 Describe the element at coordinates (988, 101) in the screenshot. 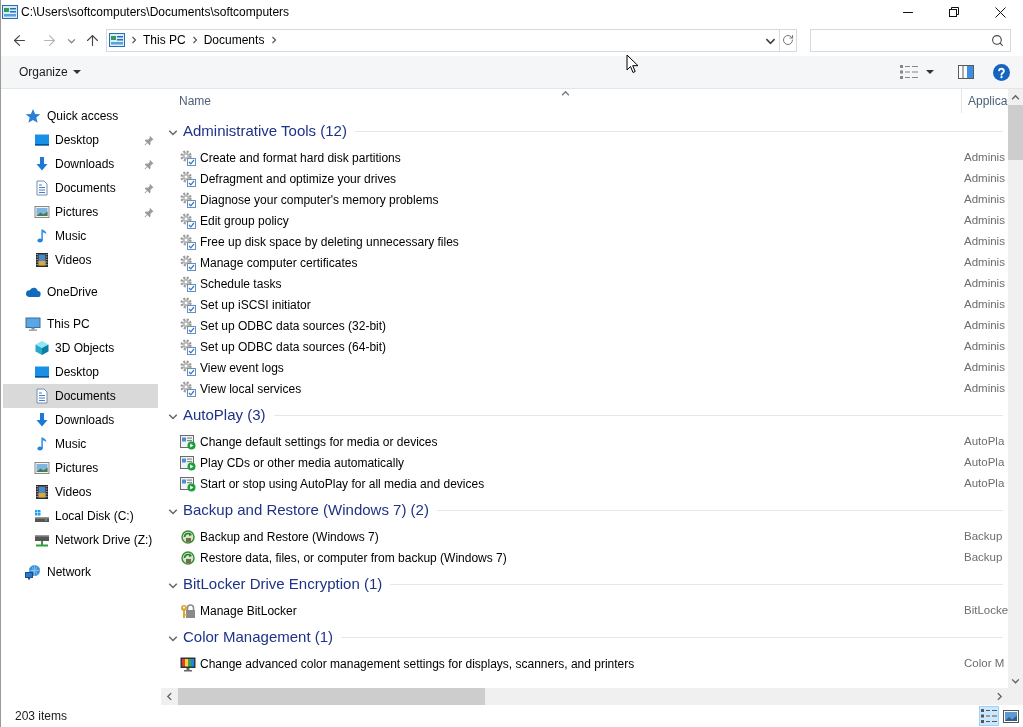

I see `column-header: Applica` at that location.